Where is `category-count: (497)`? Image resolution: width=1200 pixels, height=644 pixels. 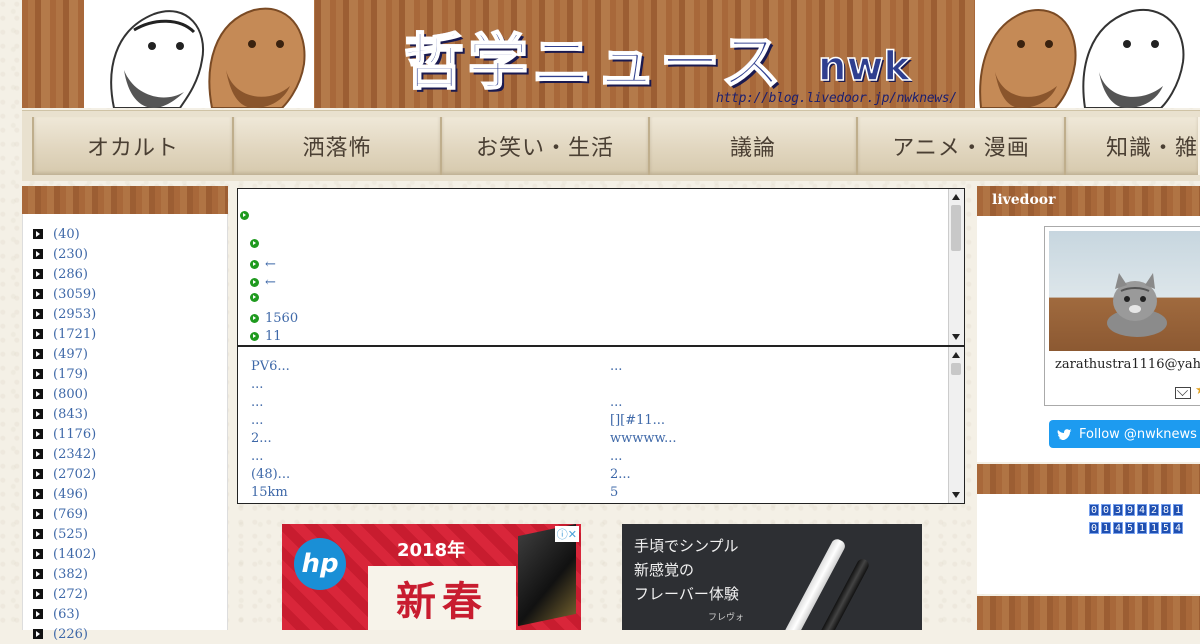 category-count: (497) is located at coordinates (70, 354).